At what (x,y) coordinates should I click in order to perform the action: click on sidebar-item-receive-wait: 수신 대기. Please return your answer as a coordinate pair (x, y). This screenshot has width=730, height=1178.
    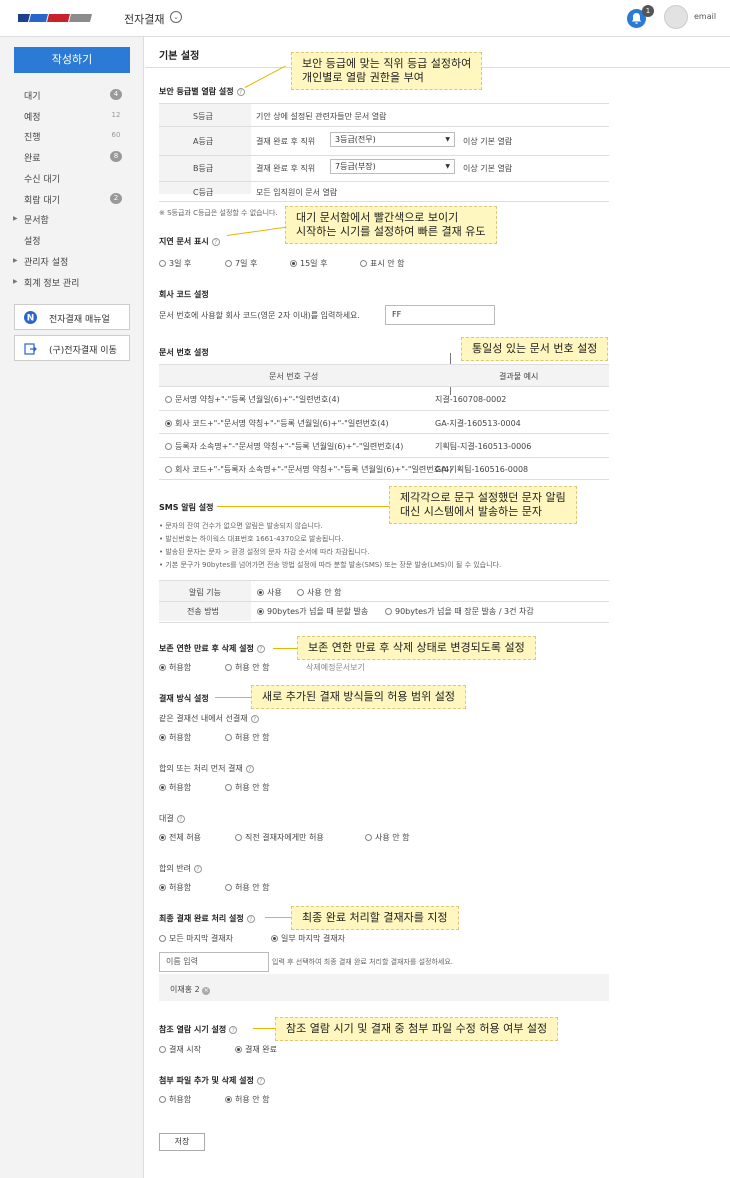
    Looking at the image, I should click on (42, 178).